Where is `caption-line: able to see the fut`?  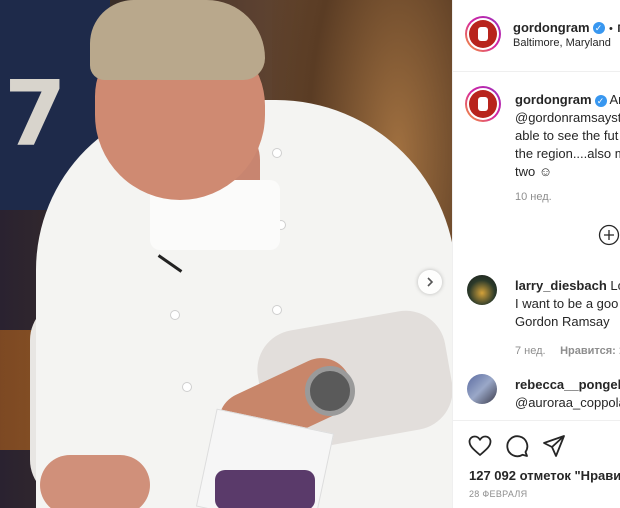
caption-line: able to see the fut is located at coordinates (567, 135).